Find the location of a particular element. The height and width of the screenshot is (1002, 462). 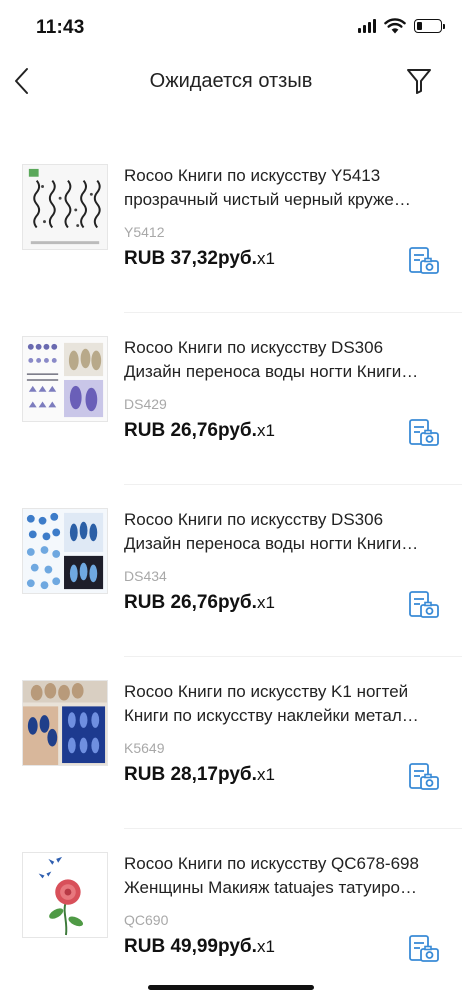

product-price: RUB 28,17руб.x1 is located at coordinates (199, 775).